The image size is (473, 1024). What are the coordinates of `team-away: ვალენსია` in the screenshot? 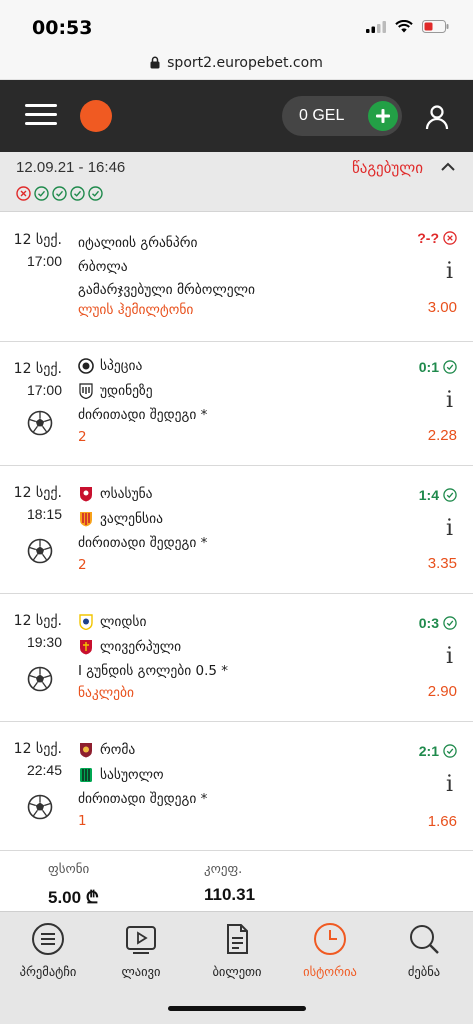 It's located at (120, 519).